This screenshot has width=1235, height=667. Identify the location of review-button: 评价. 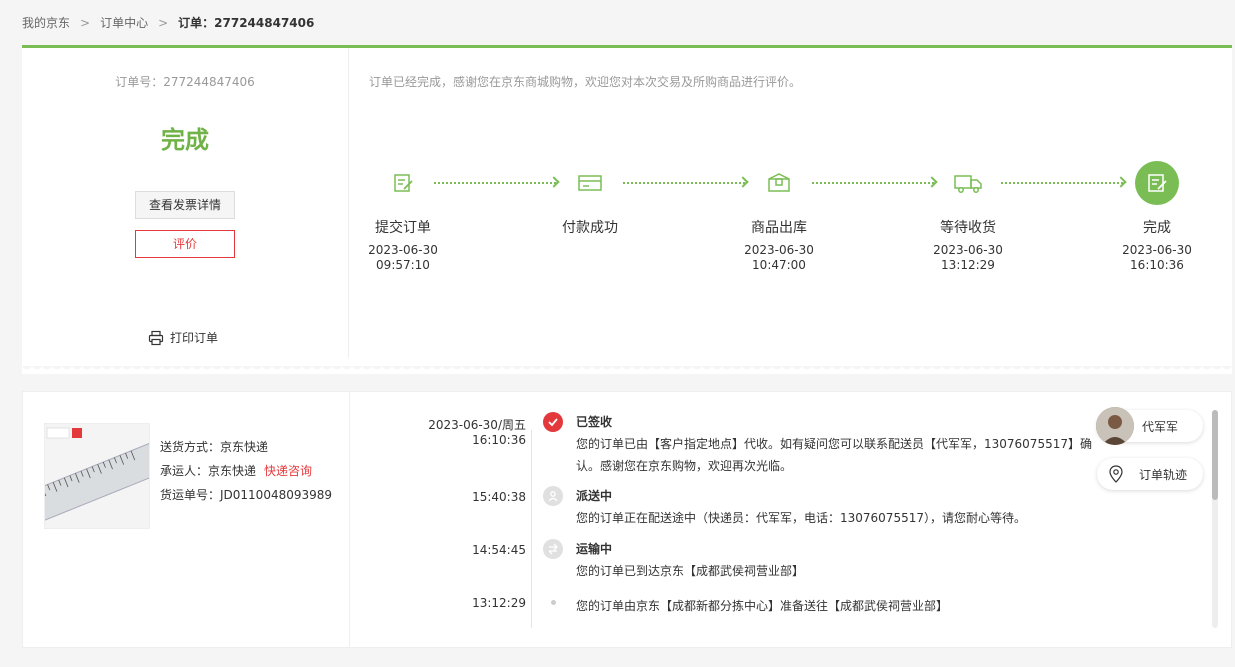
(185, 244).